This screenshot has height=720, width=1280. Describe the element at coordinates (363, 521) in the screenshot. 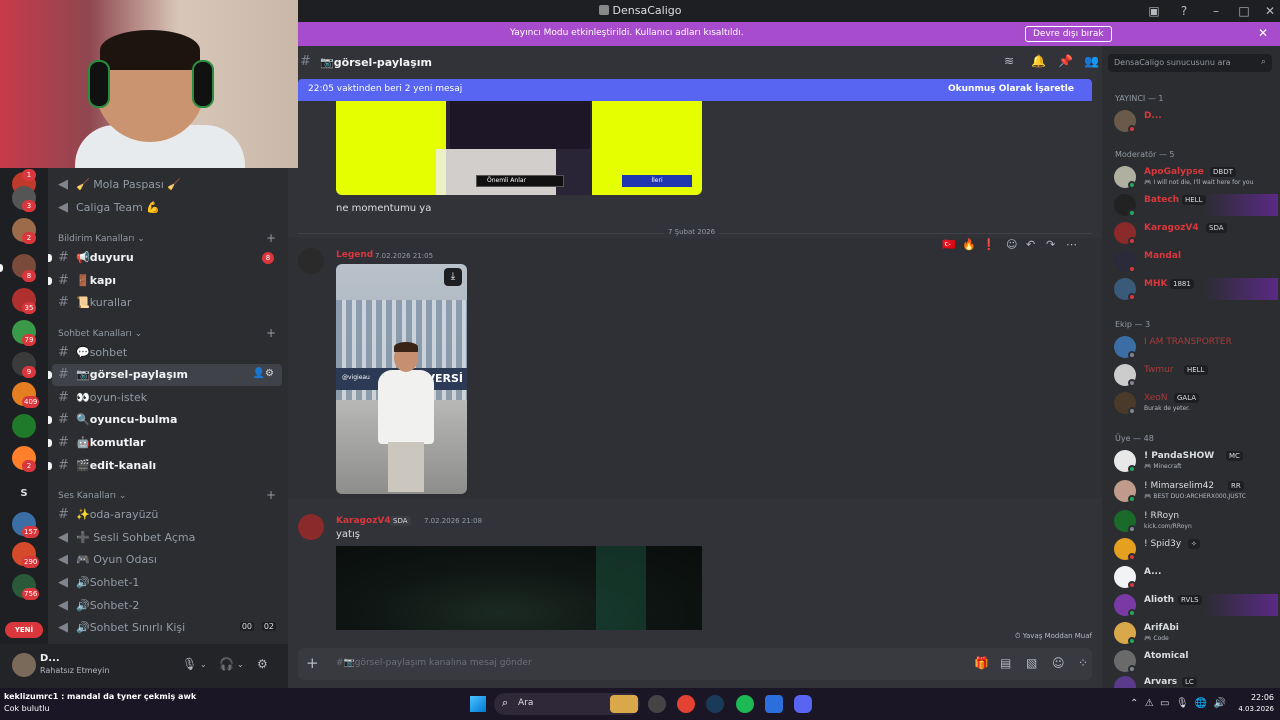

I see `message-author: KaragozV4` at that location.